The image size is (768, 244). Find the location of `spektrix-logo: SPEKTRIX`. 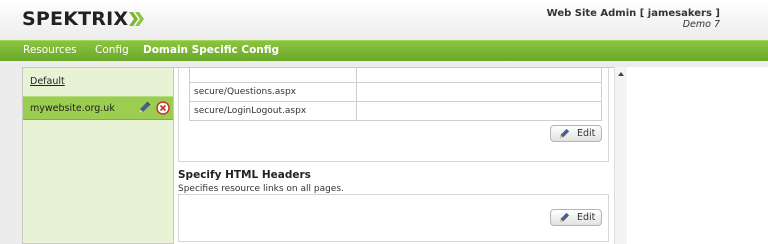

spektrix-logo: SPEKTRIX is located at coordinates (84, 19).